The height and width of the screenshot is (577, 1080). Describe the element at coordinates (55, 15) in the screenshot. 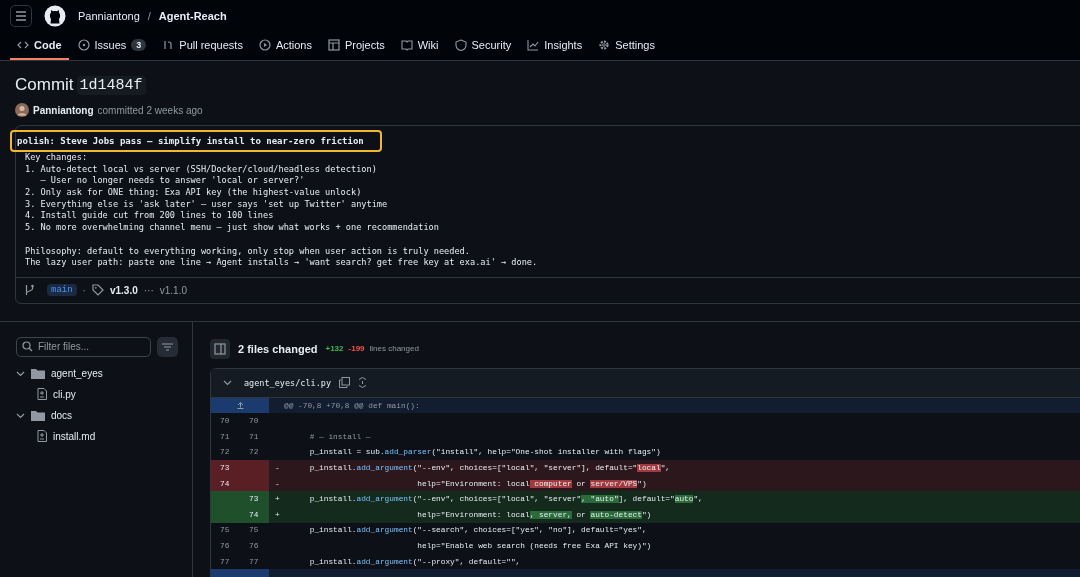

I see `octocat-logo-icon` at that location.